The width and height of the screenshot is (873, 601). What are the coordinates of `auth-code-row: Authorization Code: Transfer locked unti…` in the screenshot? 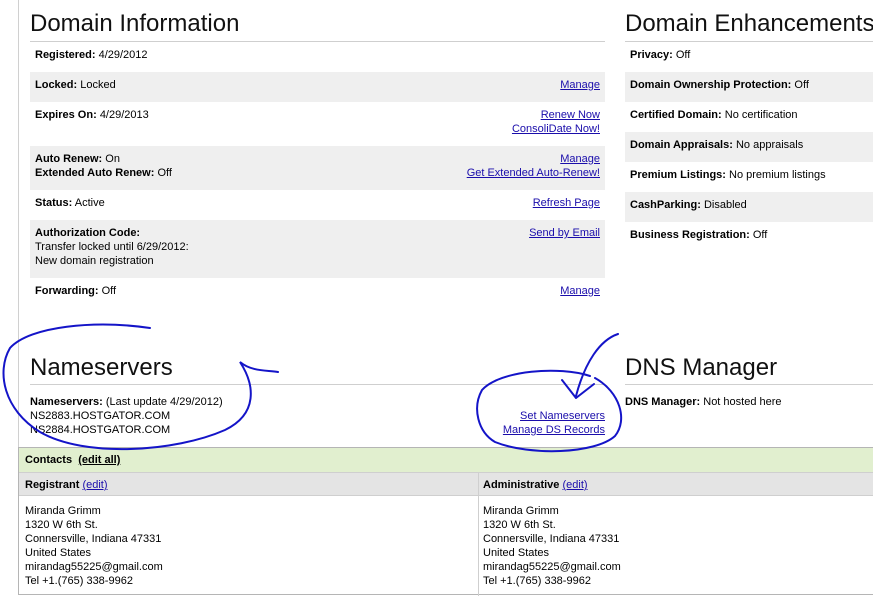 It's located at (317, 249).